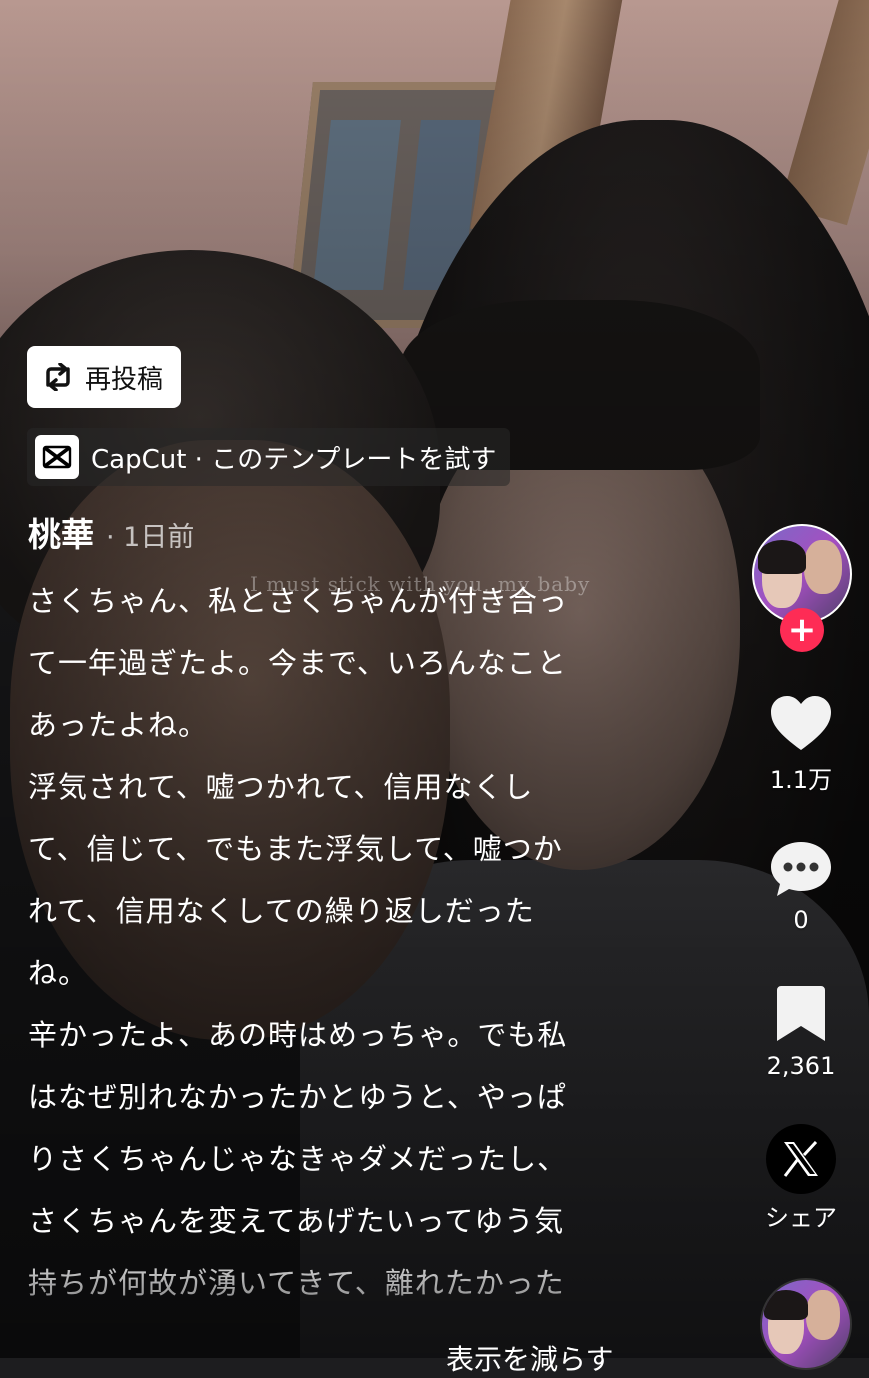 This screenshot has height=1378, width=869. Describe the element at coordinates (801, 723) in the screenshot. I see `heart-icon` at that location.